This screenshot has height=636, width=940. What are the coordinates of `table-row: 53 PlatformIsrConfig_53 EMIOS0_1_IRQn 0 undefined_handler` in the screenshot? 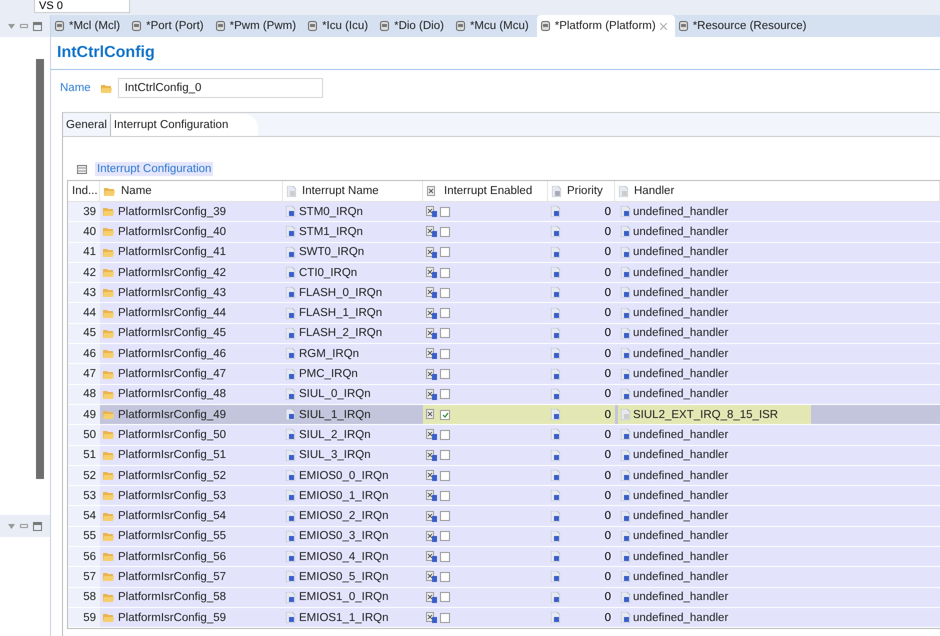 It's located at (504, 496).